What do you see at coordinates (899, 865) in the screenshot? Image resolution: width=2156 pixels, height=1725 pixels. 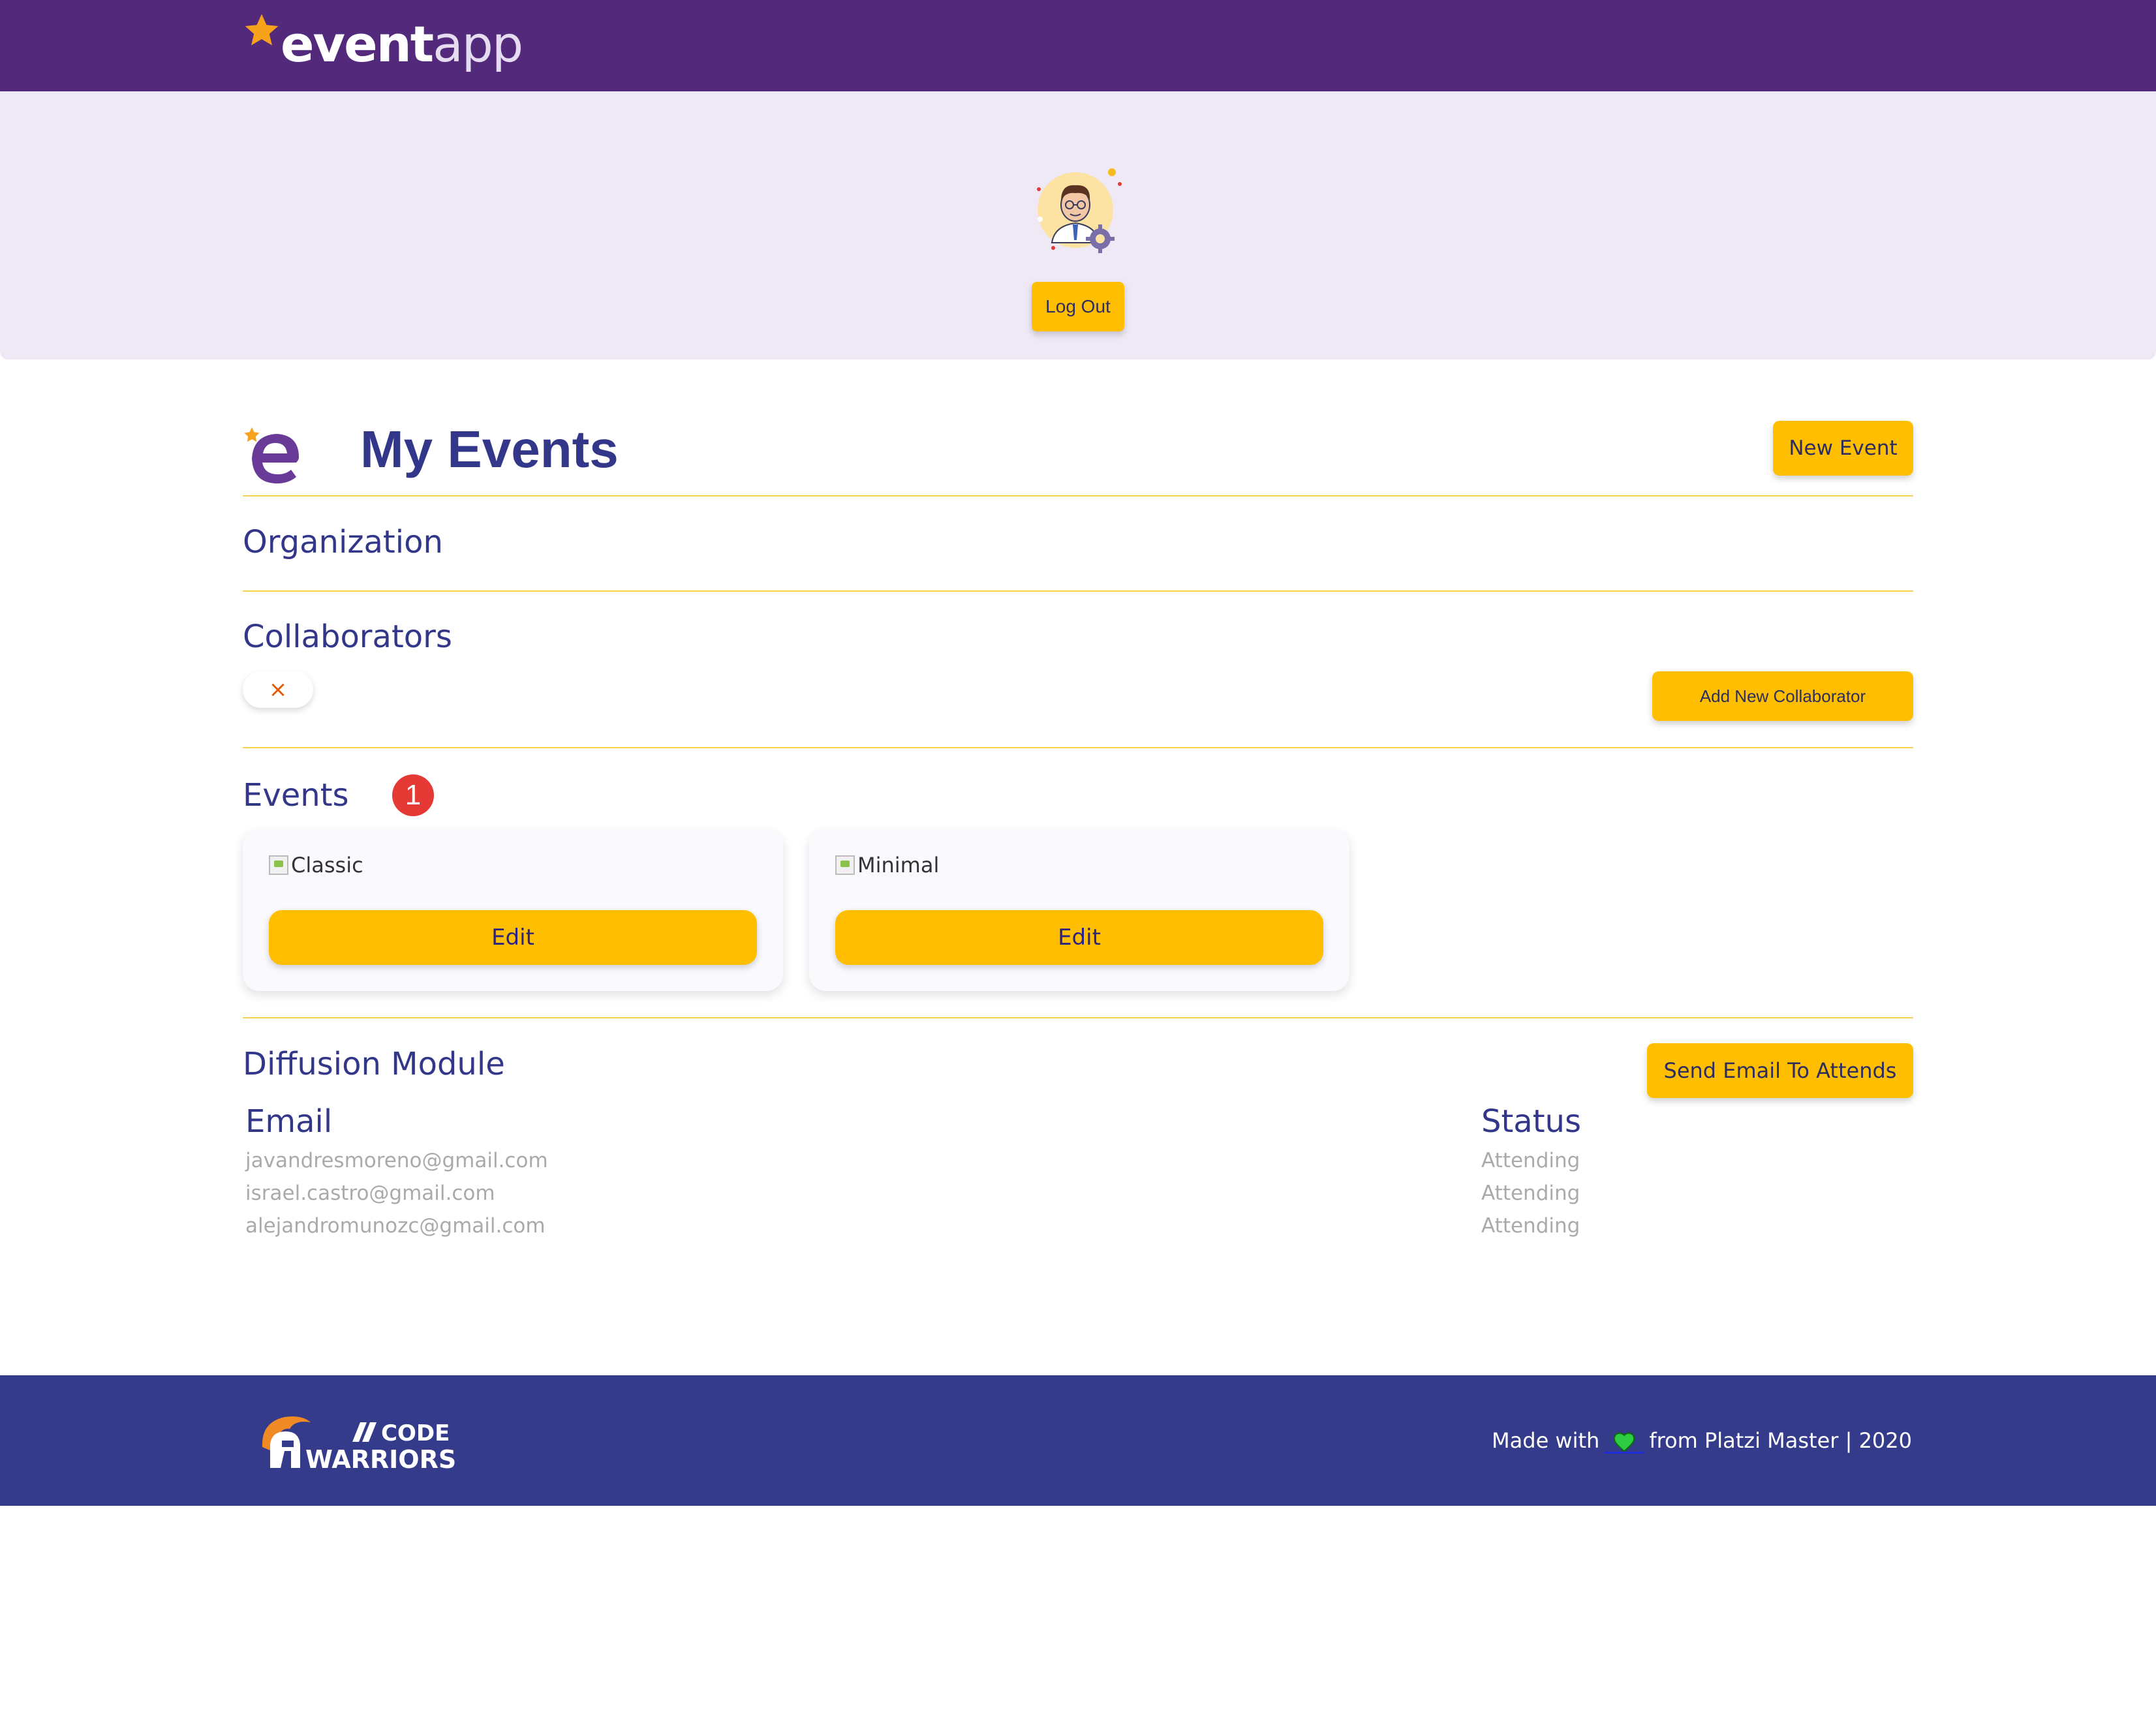 I see `event-image-alt-text: Minimal` at bounding box center [899, 865].